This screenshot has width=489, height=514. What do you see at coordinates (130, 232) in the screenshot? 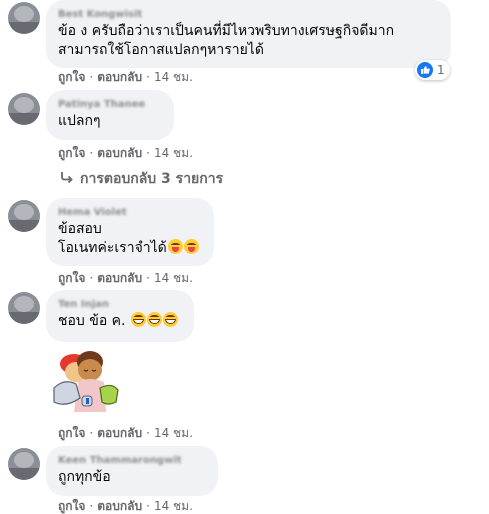
I see `comment-bubble: Hema Violet ข้อสอบ โอเนทค่ะเราจำได้` at bounding box center [130, 232].